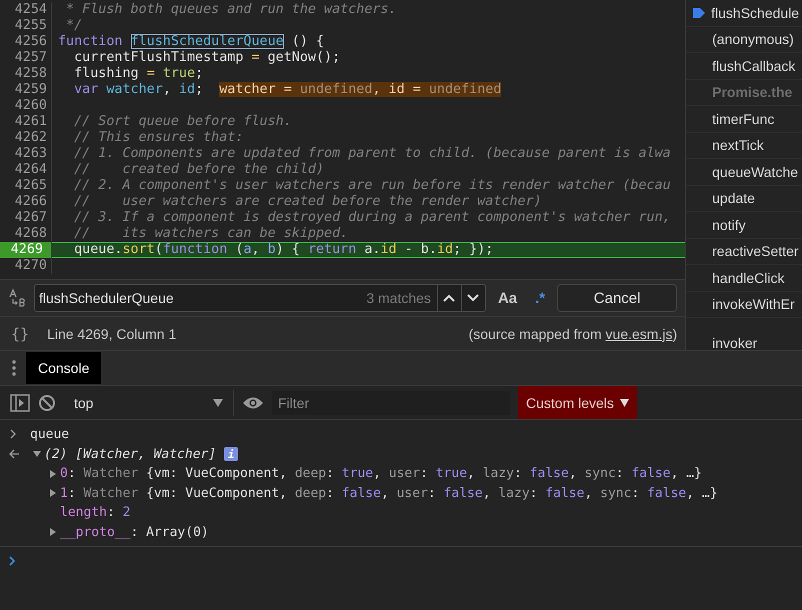  I want to click on console-text: queue, so click(50, 434).